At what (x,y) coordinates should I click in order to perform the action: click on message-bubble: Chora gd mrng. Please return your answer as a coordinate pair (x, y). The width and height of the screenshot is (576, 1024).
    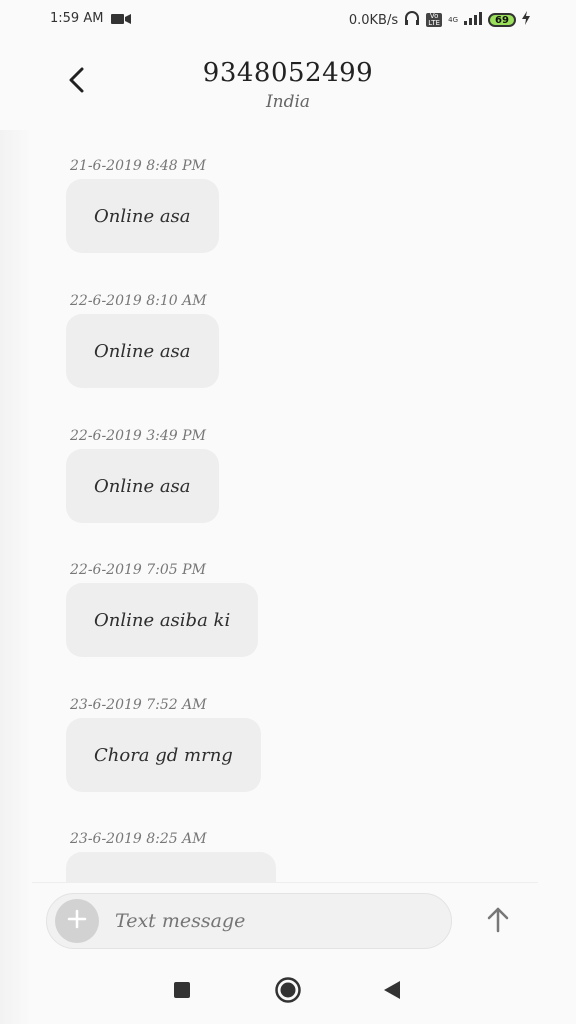
    Looking at the image, I should click on (163, 755).